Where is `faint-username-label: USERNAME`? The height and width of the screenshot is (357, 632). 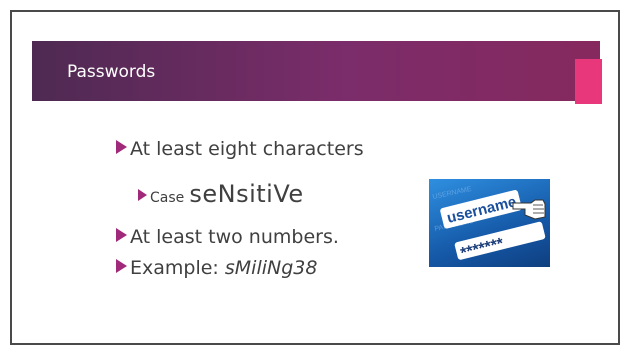 faint-username-label: USERNAME is located at coordinates (452, 193).